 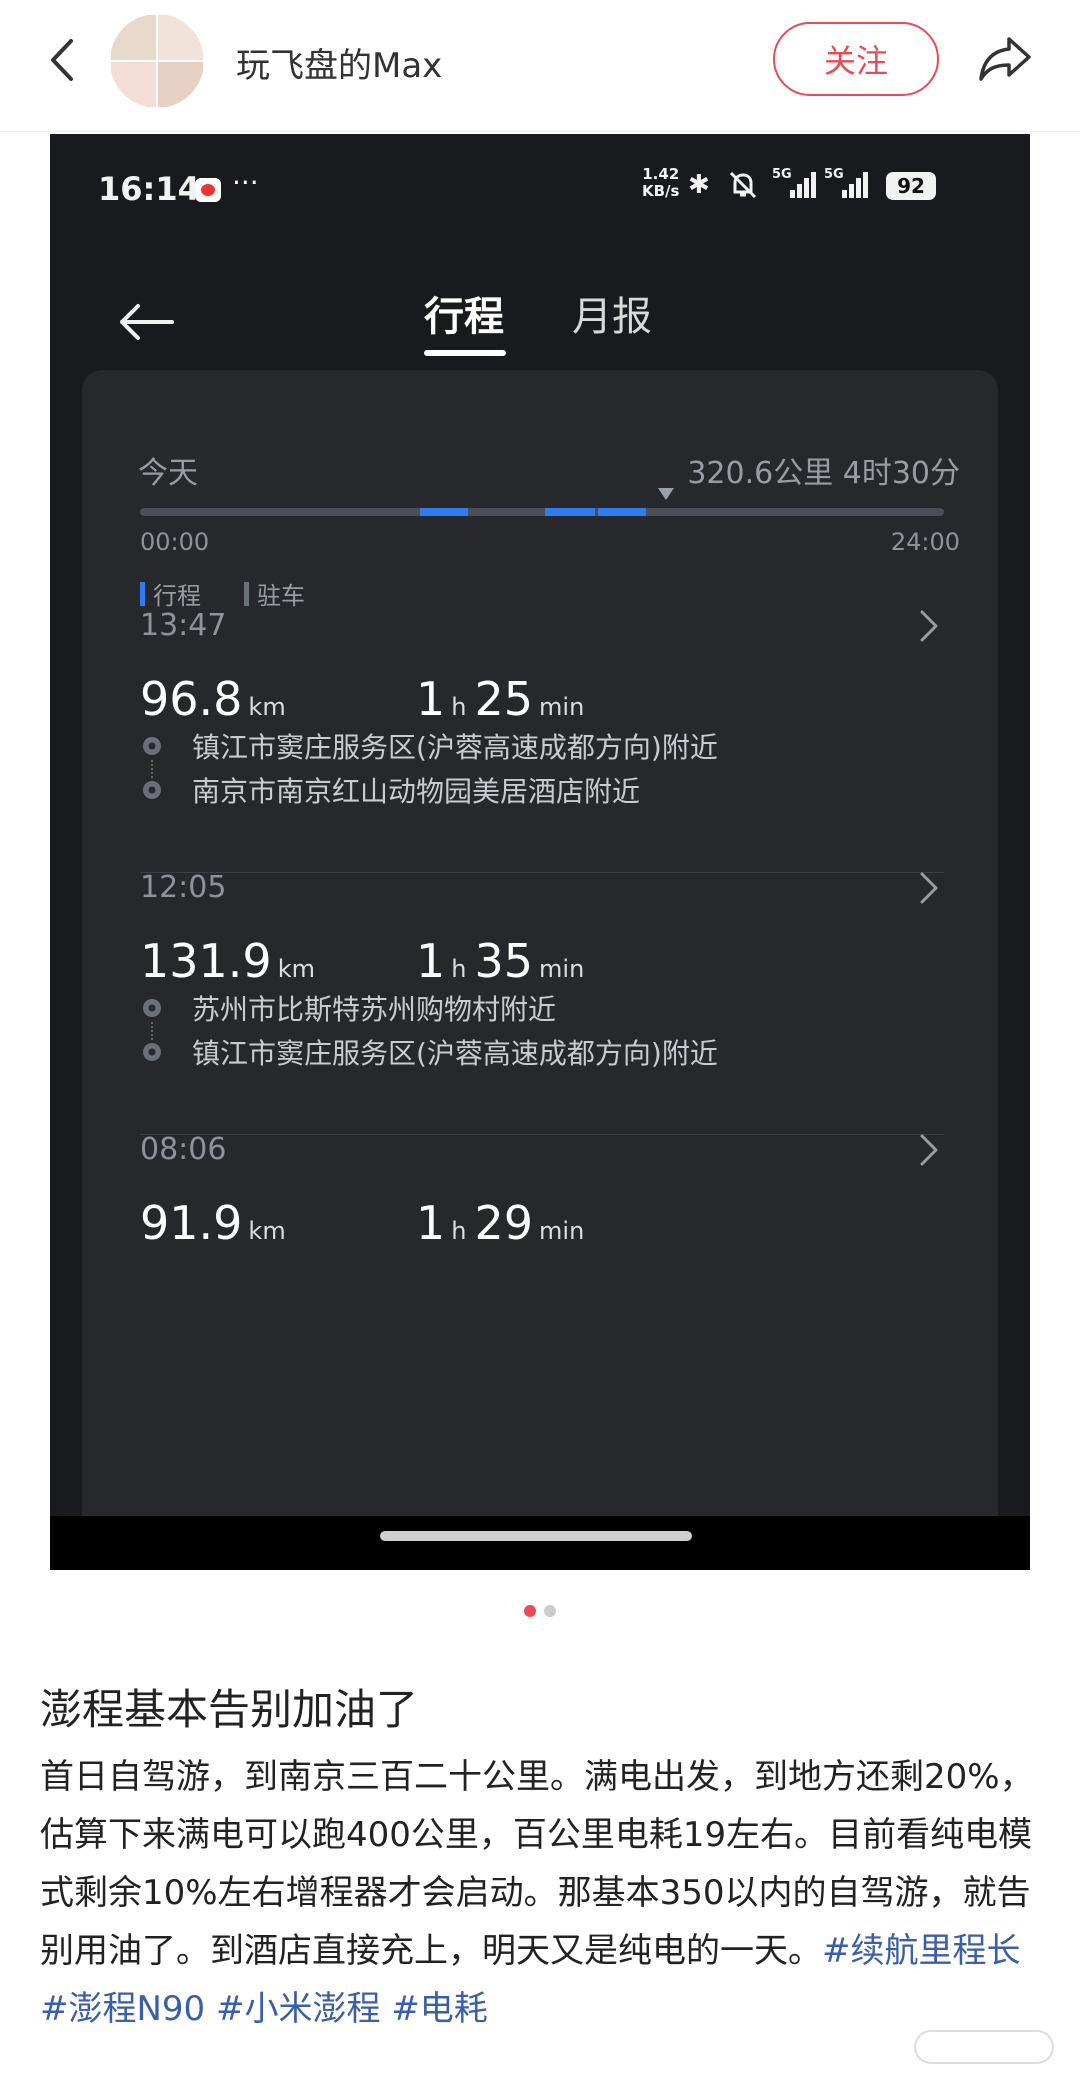 What do you see at coordinates (550, 1611) in the screenshot?
I see `pager-dot` at bounding box center [550, 1611].